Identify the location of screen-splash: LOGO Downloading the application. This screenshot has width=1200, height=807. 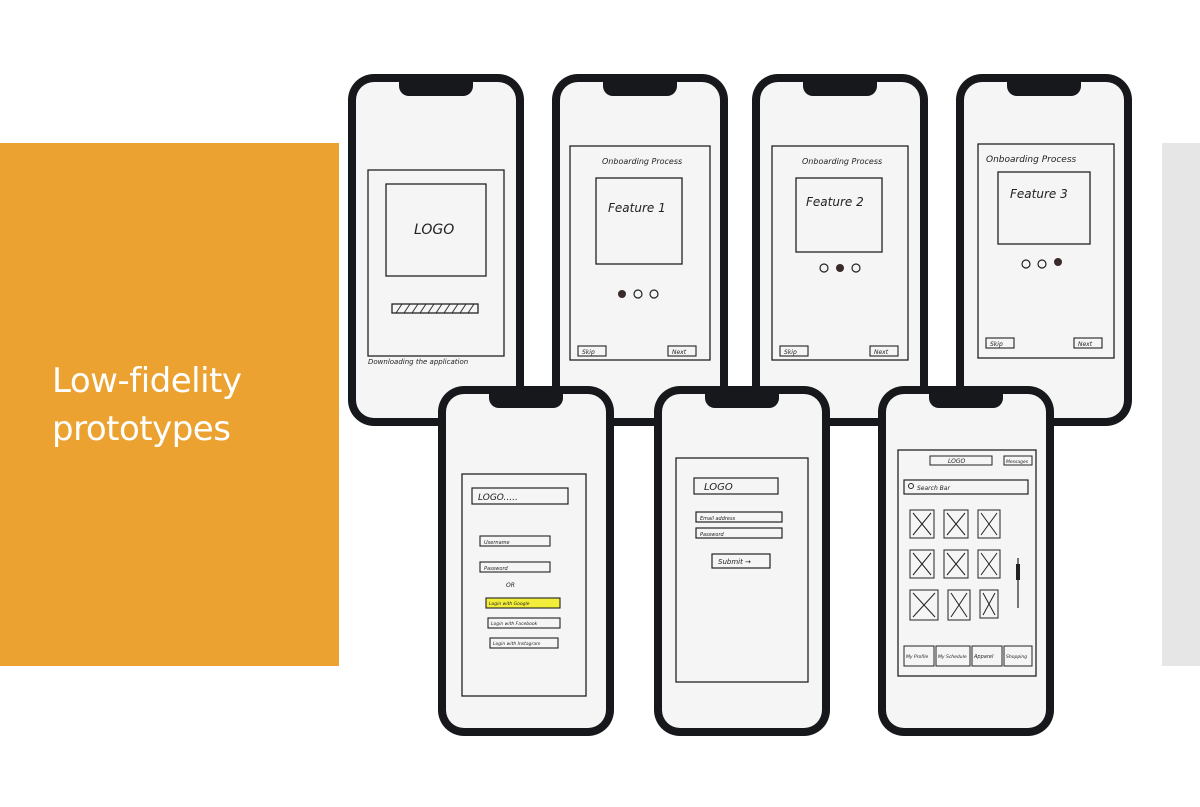
(436, 250).